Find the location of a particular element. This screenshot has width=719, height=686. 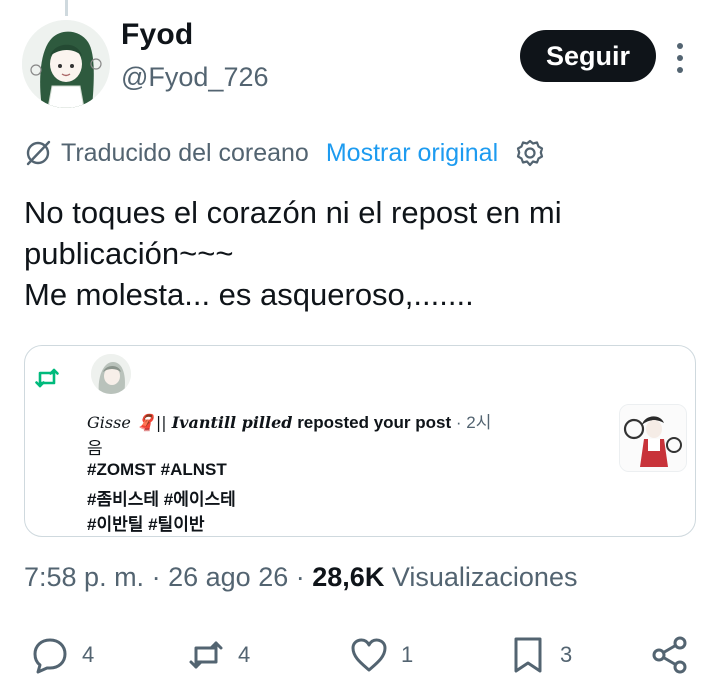

views-count: 28,6K is located at coordinates (348, 577).